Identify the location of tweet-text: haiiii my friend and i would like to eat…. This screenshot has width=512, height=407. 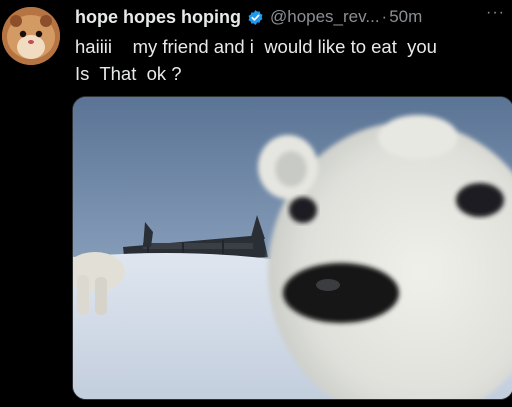
(290, 60).